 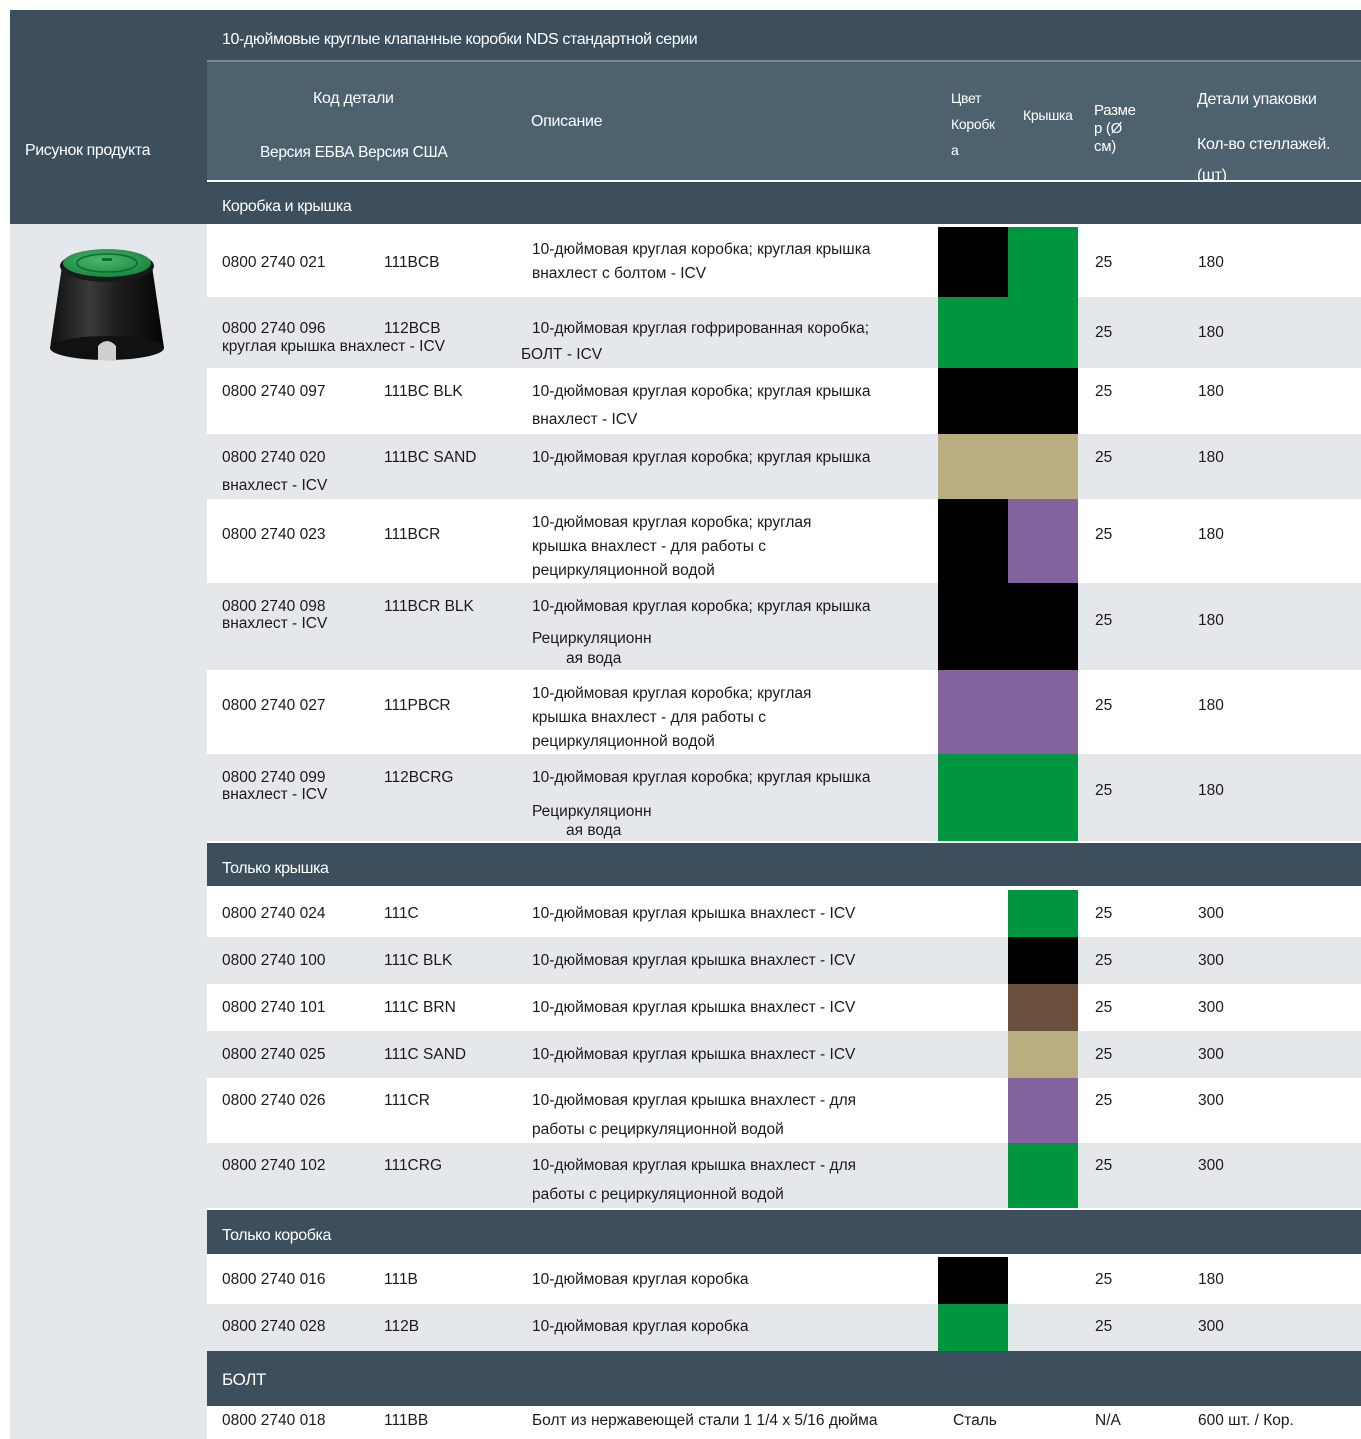 I want to click on size-value: N/A, so click(x=1108, y=1420).